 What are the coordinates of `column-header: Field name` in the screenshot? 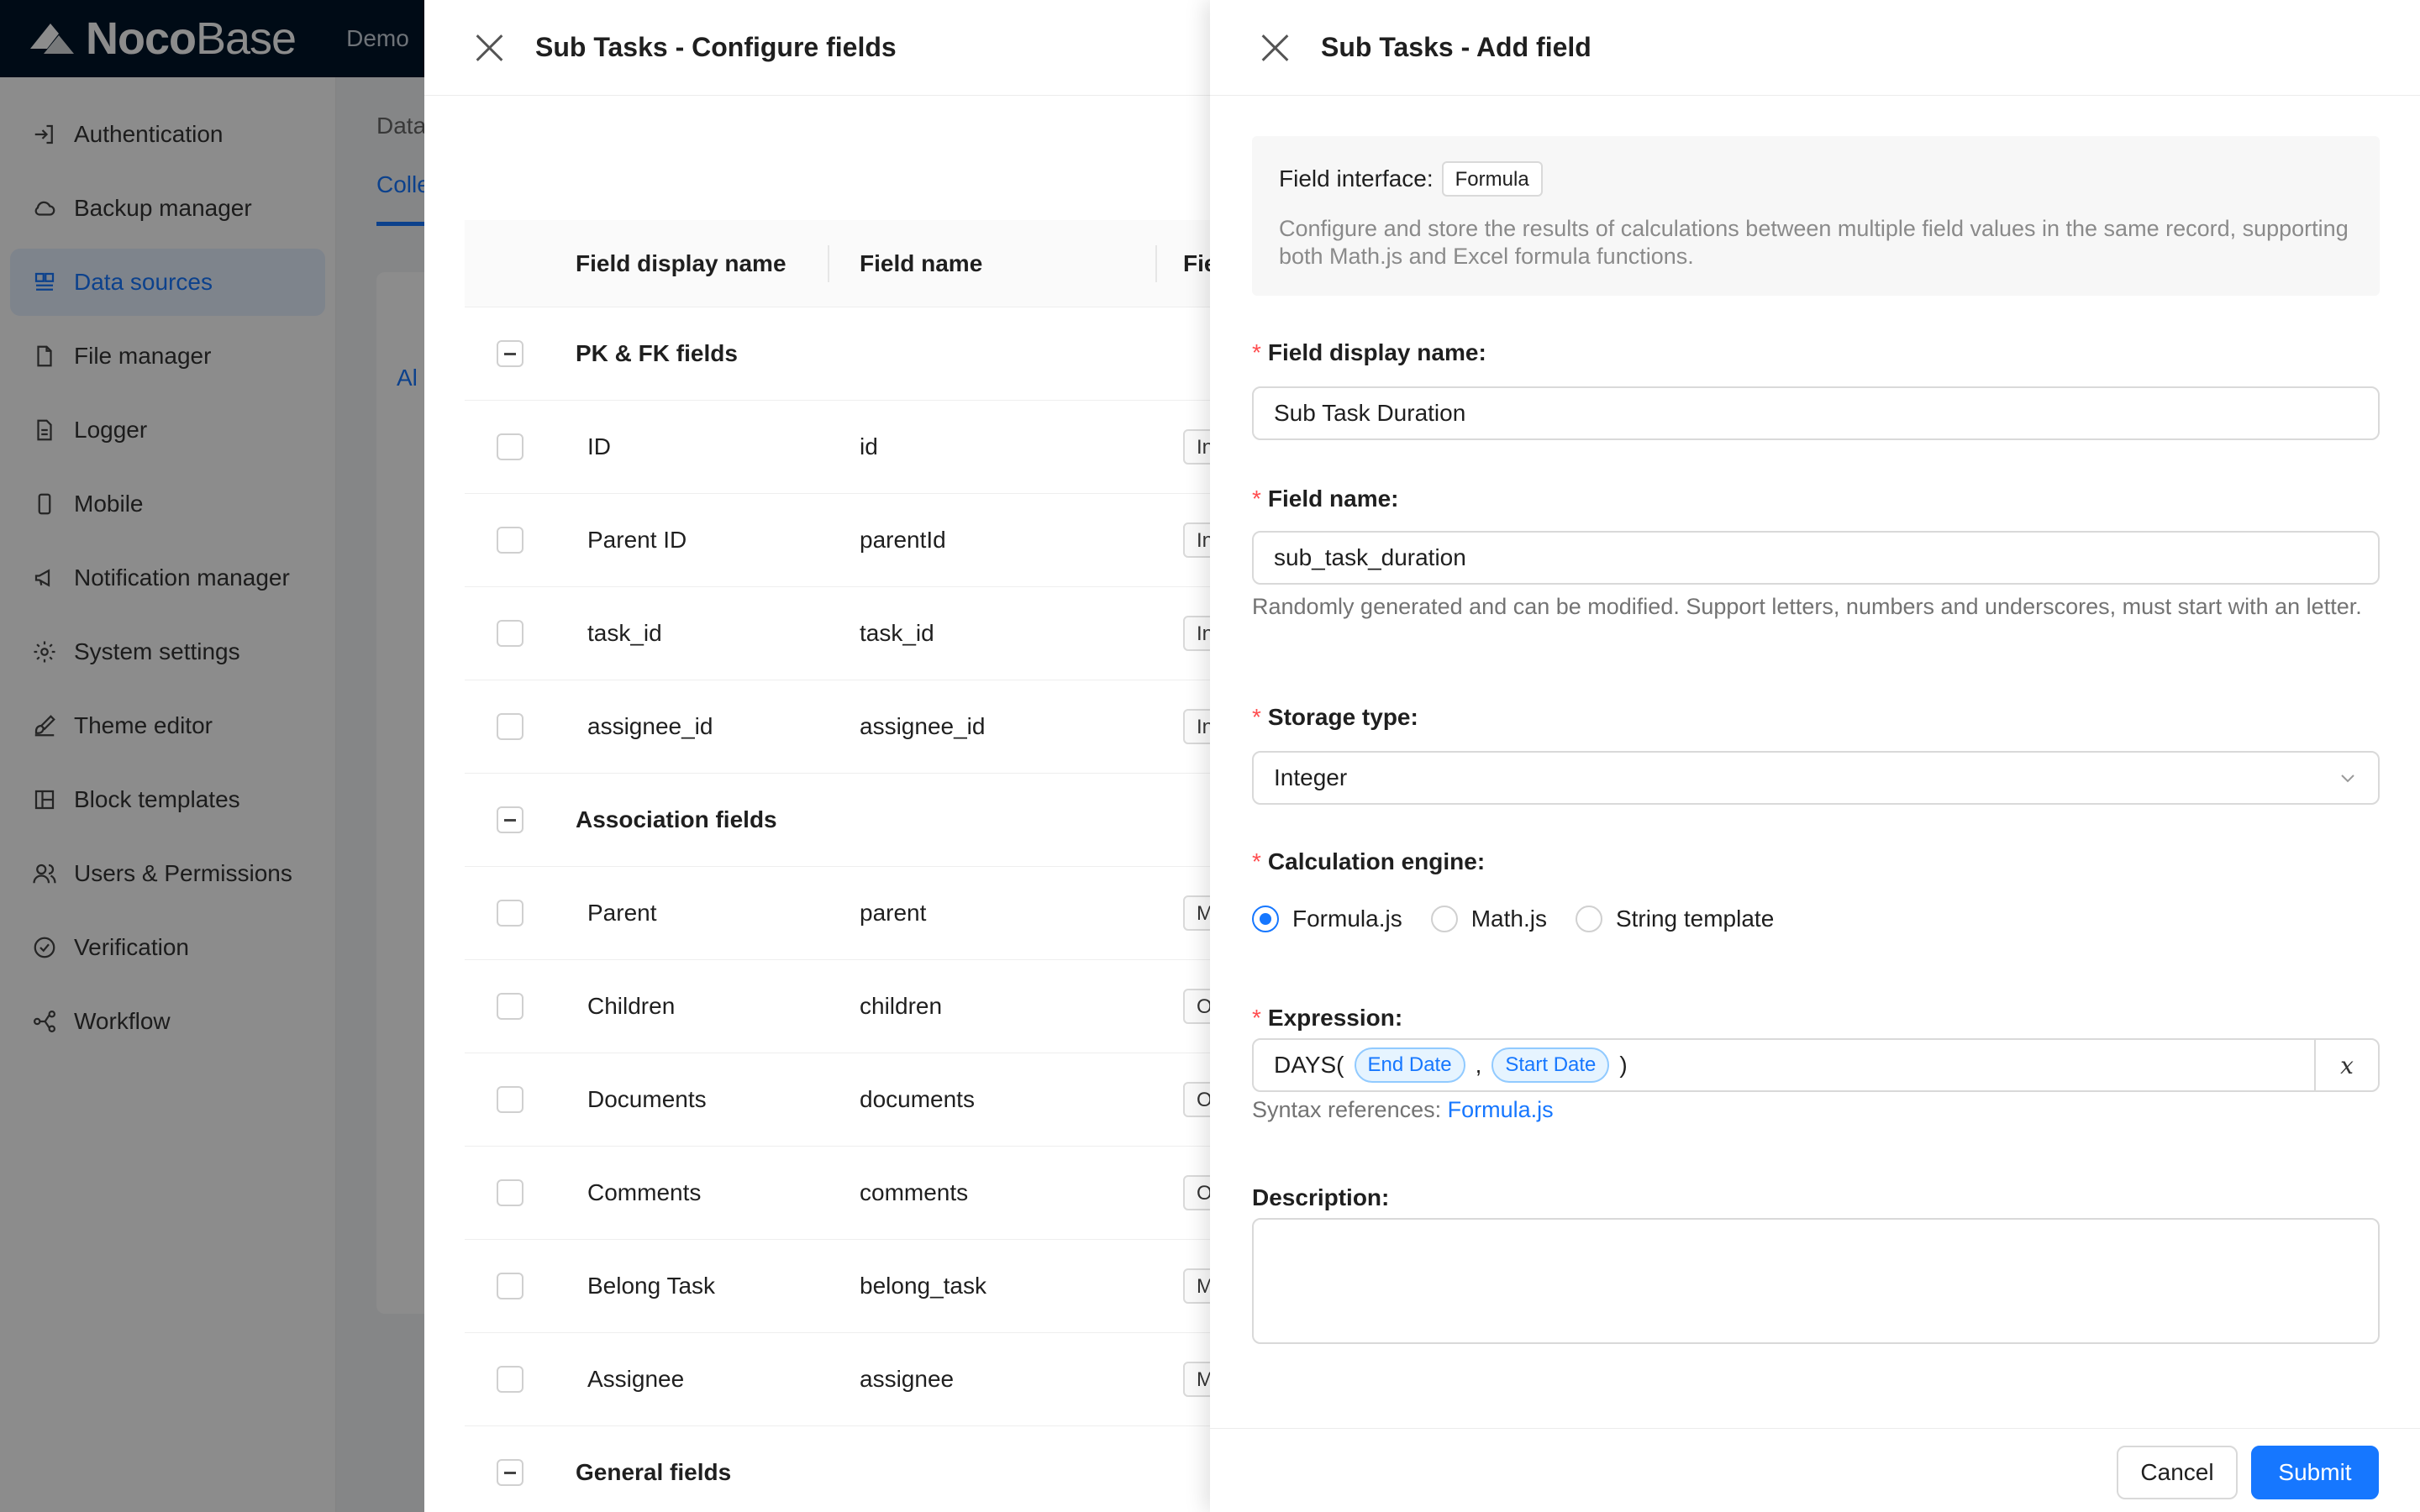 It's located at (922, 262).